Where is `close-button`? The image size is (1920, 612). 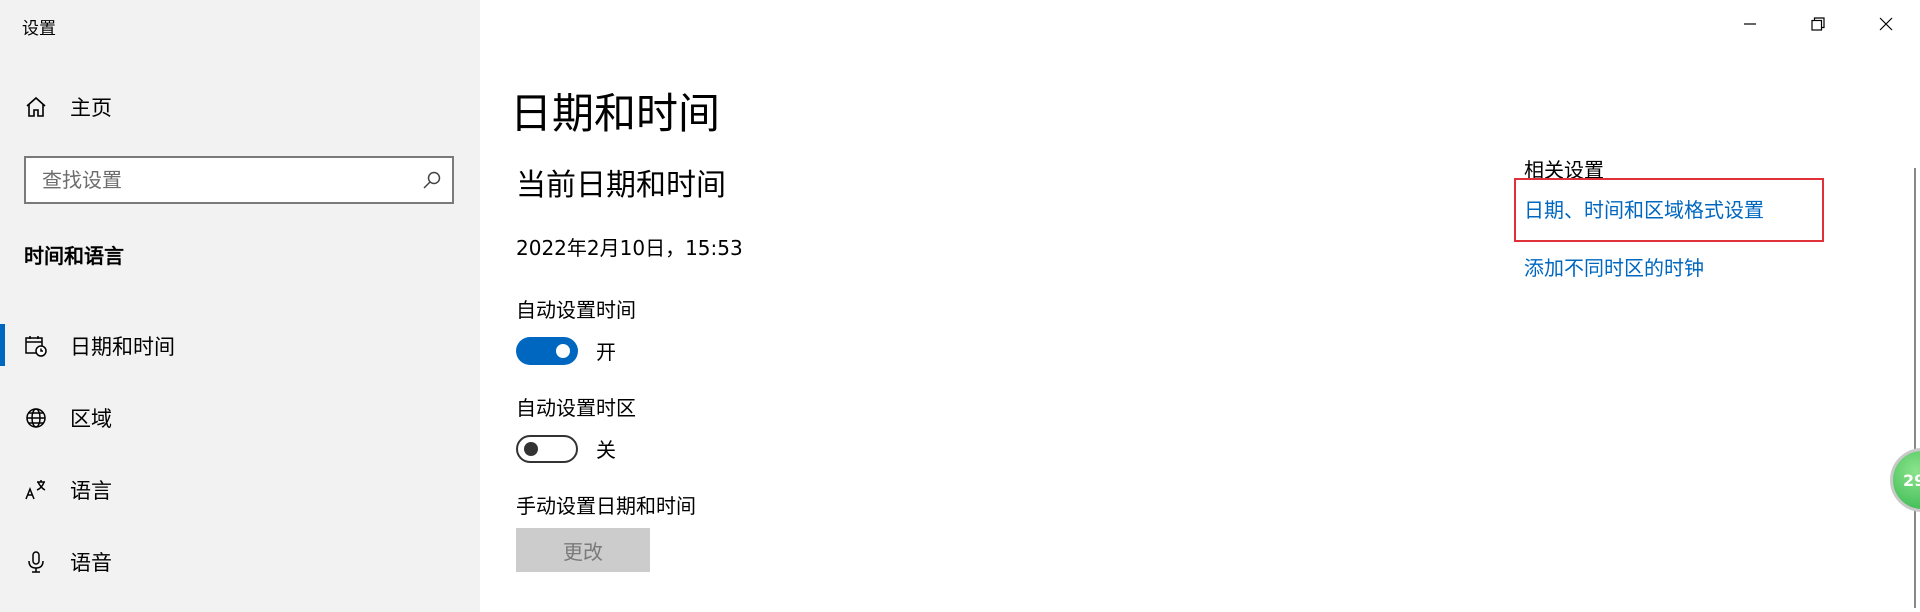 close-button is located at coordinates (1886, 24).